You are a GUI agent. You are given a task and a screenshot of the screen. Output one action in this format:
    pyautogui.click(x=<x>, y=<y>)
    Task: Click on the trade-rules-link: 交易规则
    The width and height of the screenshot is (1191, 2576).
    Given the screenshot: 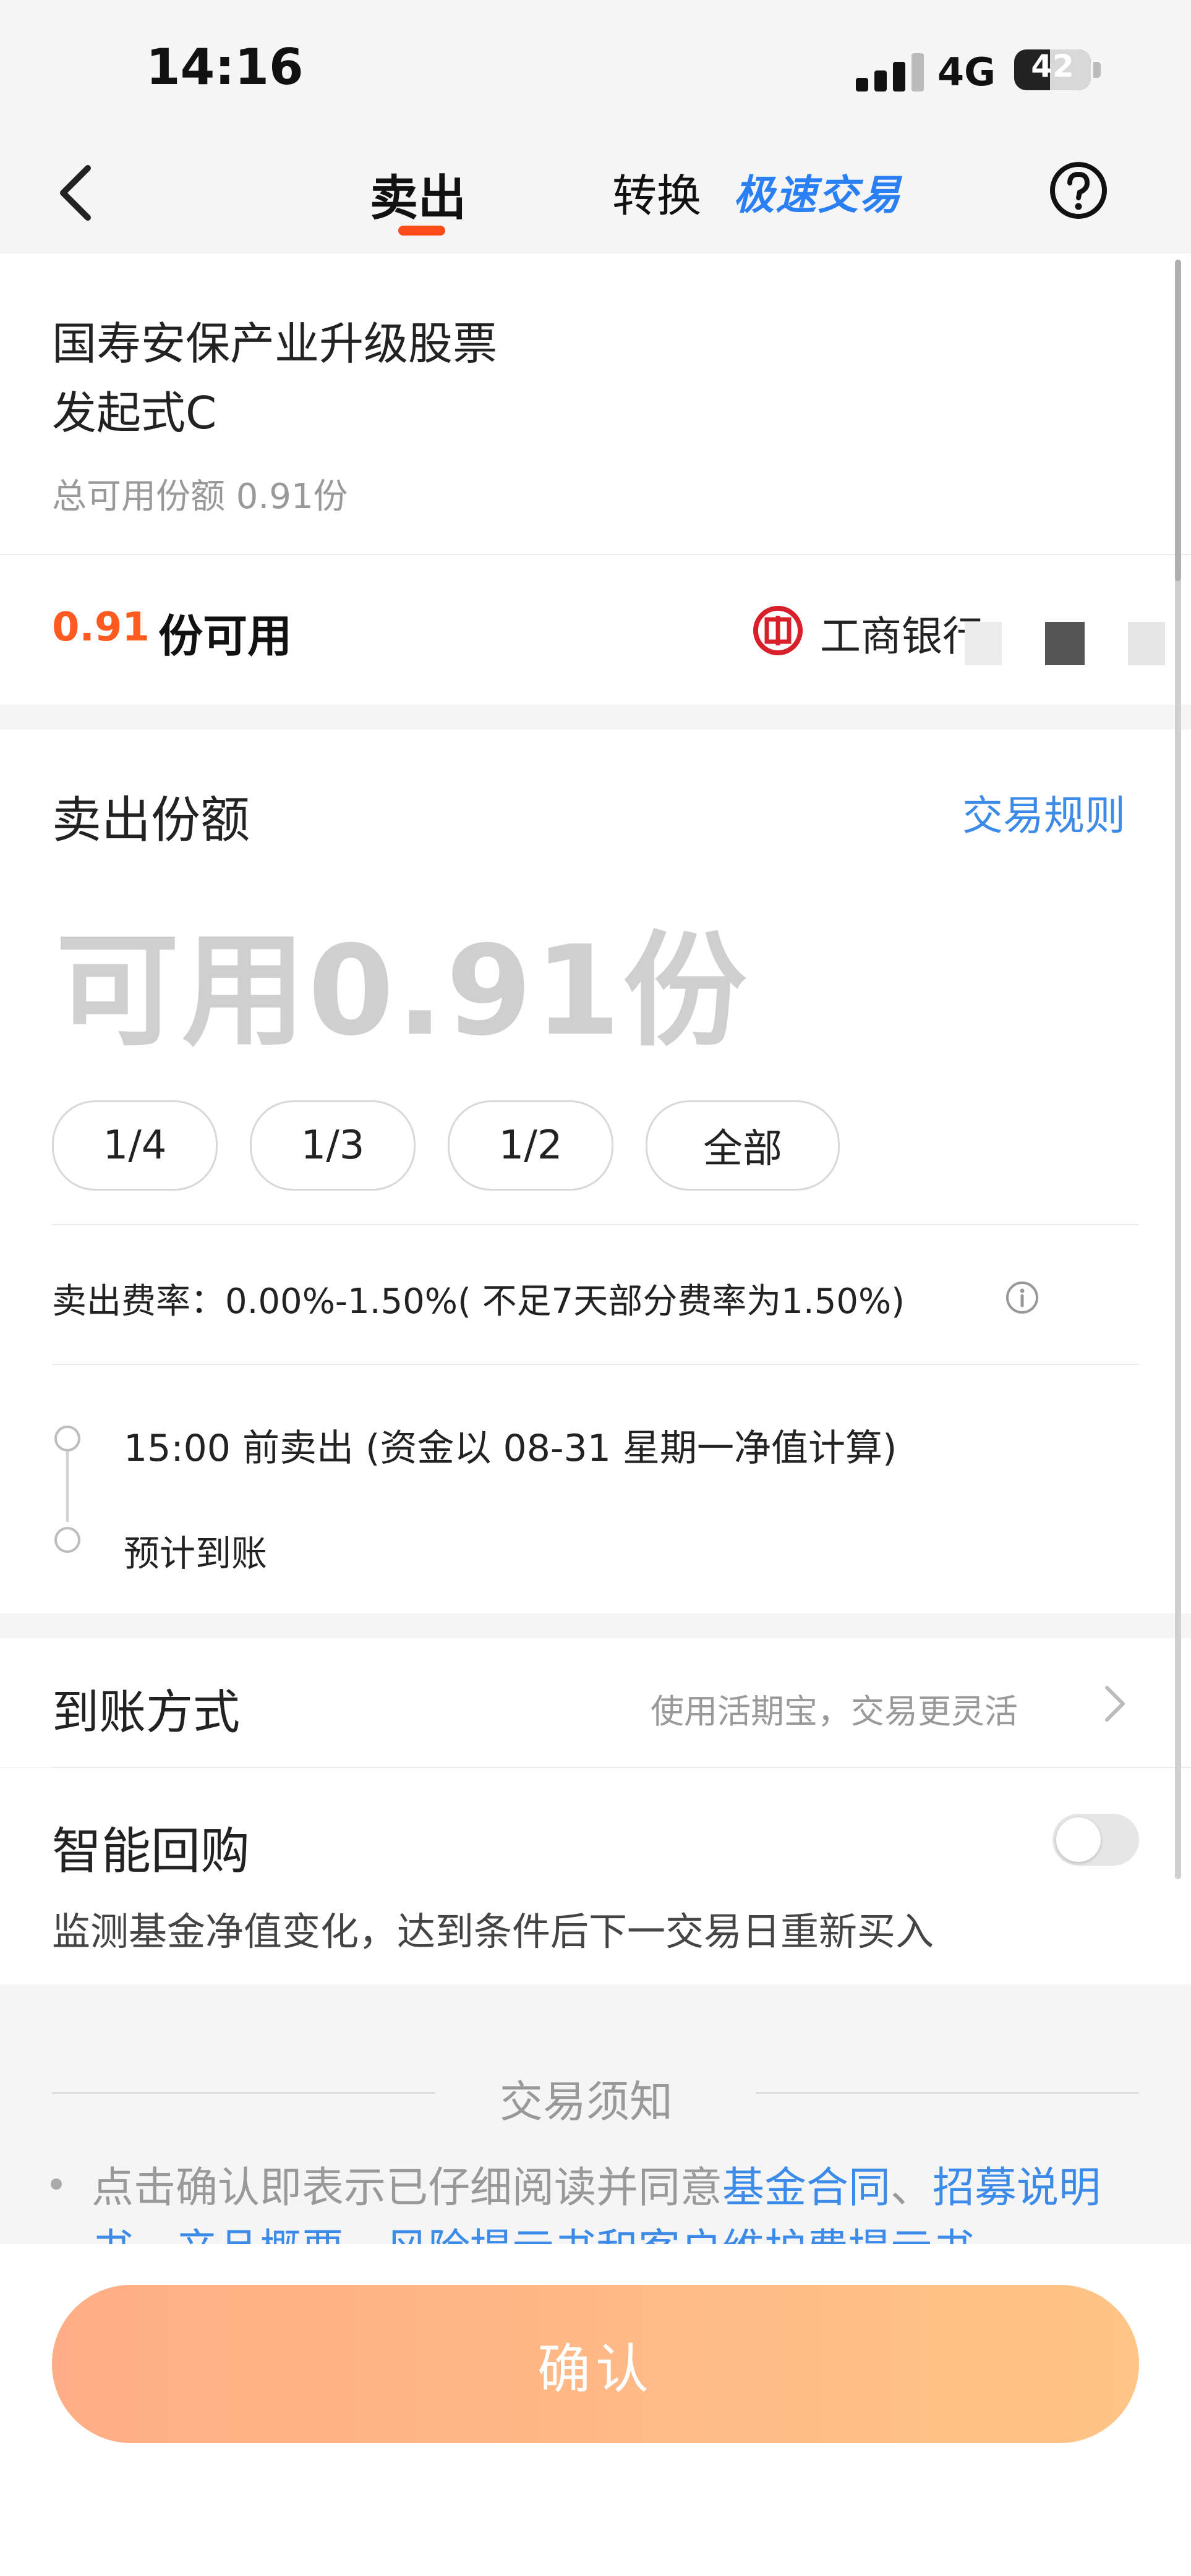 What is the action you would take?
    pyautogui.click(x=1043, y=812)
    